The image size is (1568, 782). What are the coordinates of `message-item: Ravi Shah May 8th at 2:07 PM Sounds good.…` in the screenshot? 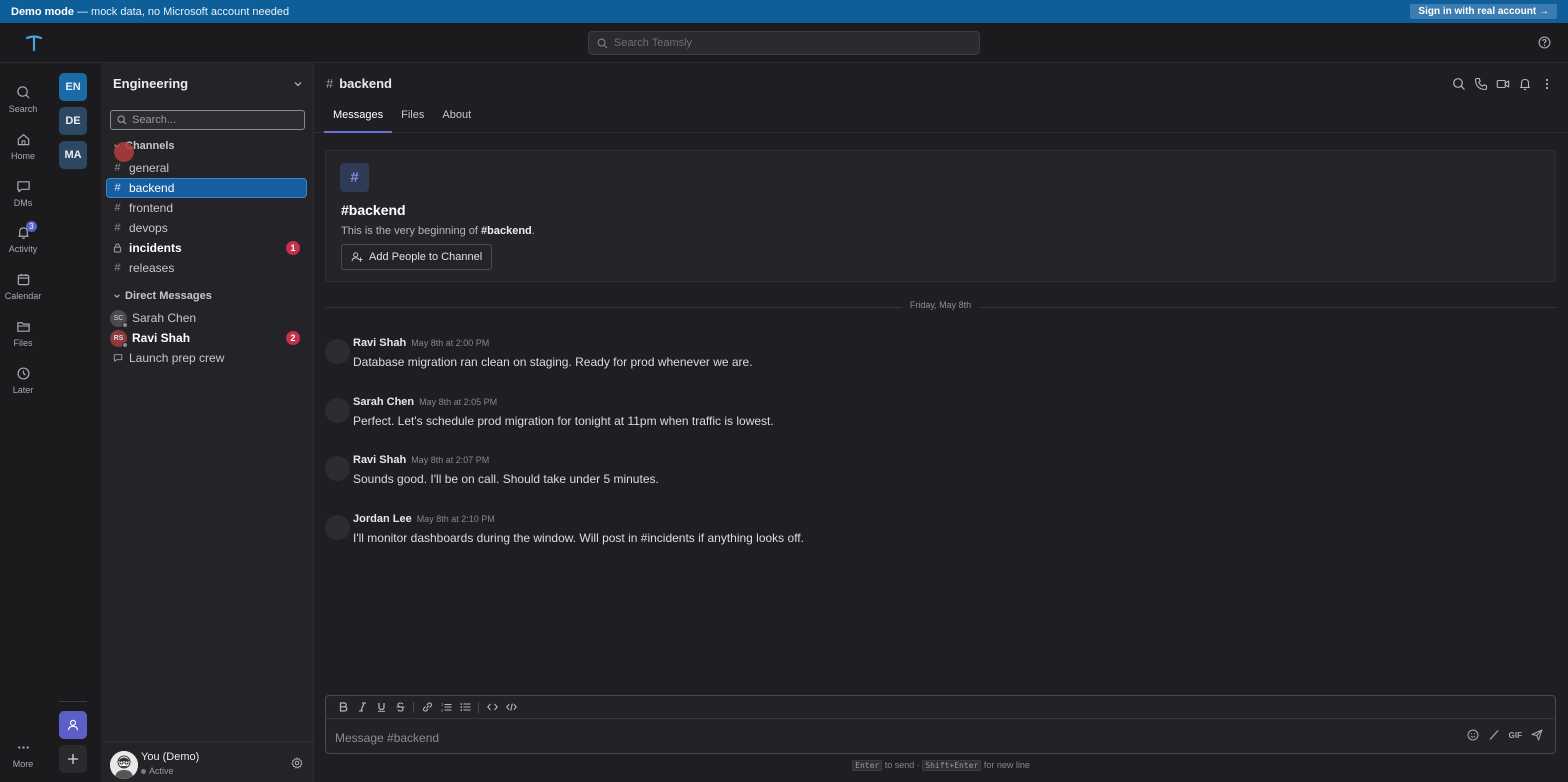 It's located at (925, 479).